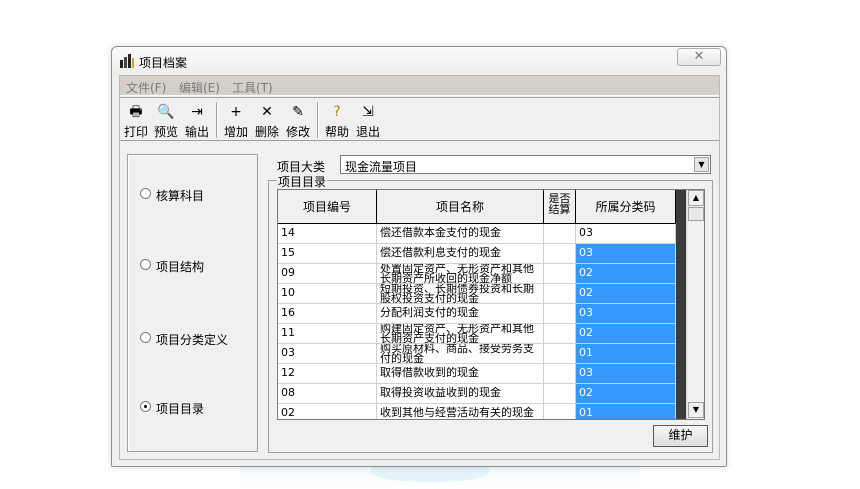 The image size is (860, 489). I want to click on table-row: 09 处置固定资产、无形资产和其他长期资产所收回的现金净额 02, so click(478, 274).